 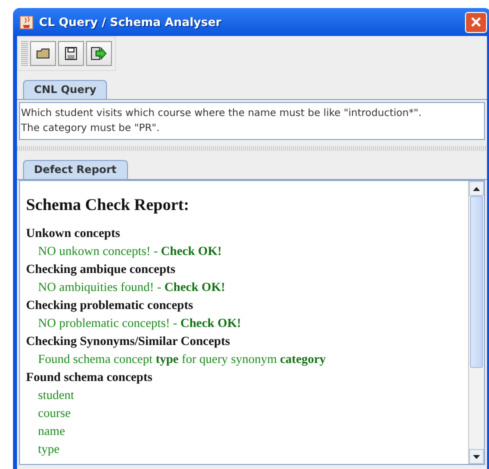 I want to click on report-line: student, so click(x=56, y=395).